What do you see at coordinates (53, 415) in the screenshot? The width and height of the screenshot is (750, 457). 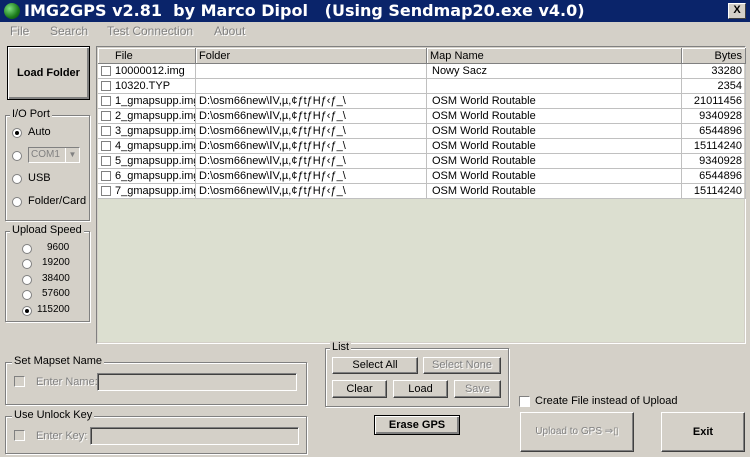 I see `unlock-legend: Use Unlock Key` at bounding box center [53, 415].